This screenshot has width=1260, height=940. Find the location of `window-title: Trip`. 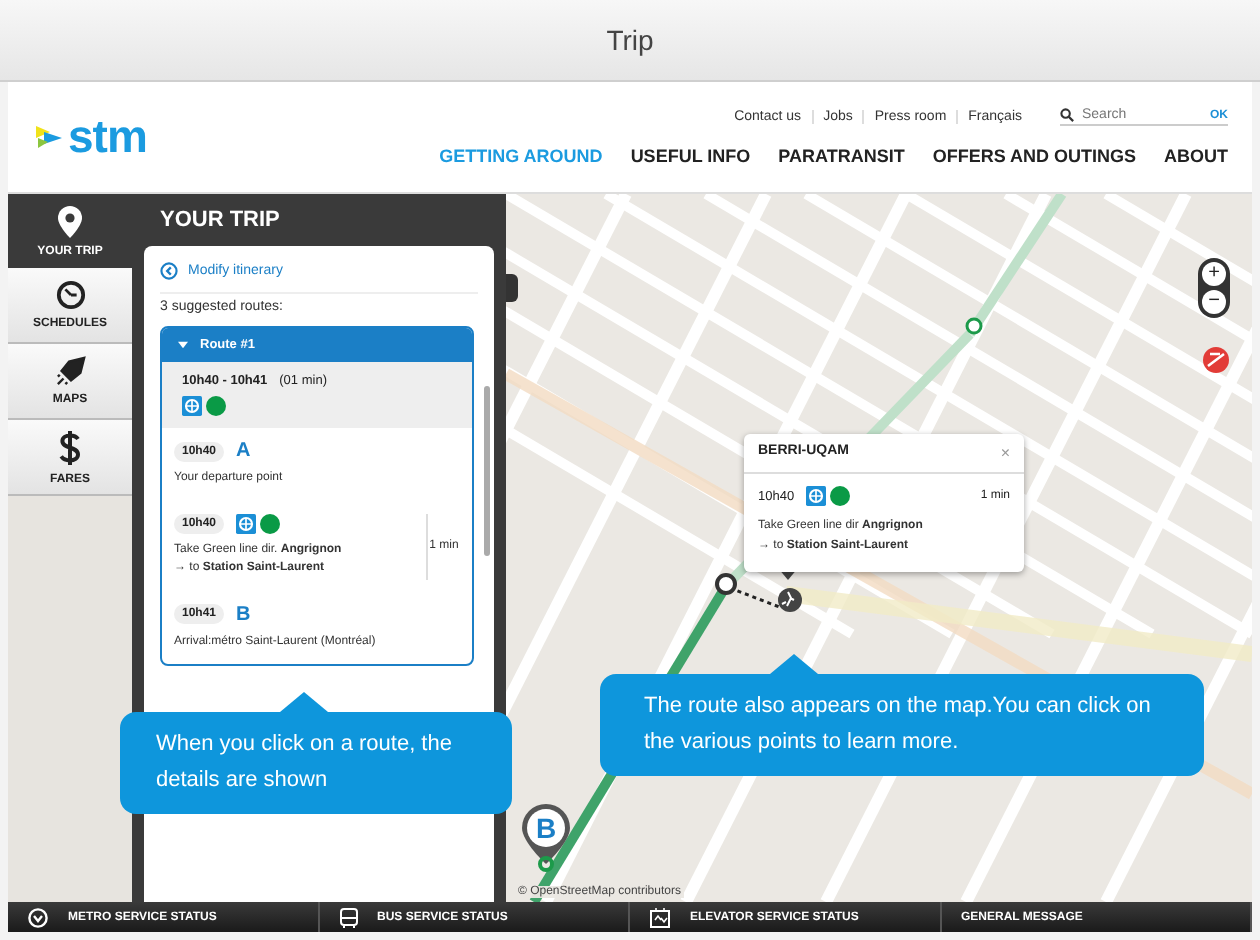

window-title: Trip is located at coordinates (630, 40).